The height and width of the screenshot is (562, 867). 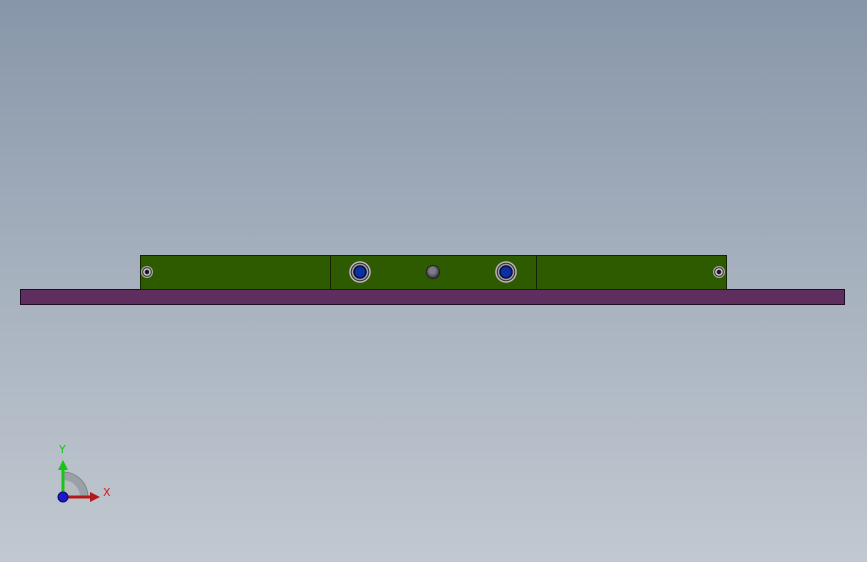 I want to click on screw-left, so click(x=147, y=272).